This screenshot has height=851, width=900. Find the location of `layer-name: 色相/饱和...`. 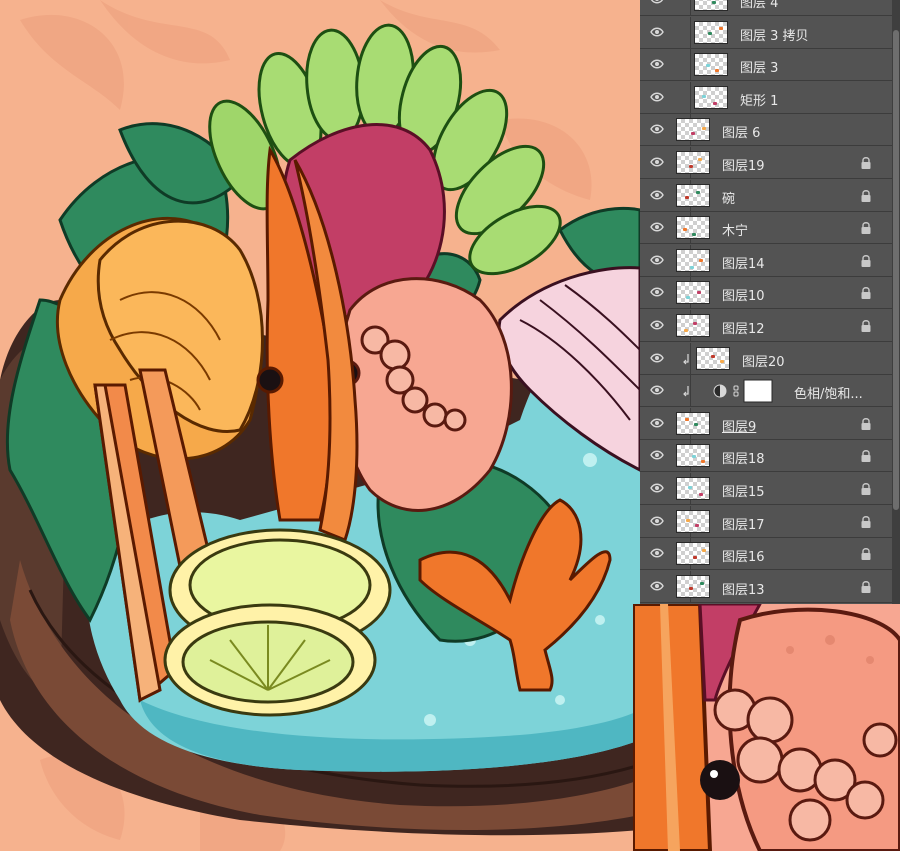

layer-name: 色相/饱和... is located at coordinates (828, 392).